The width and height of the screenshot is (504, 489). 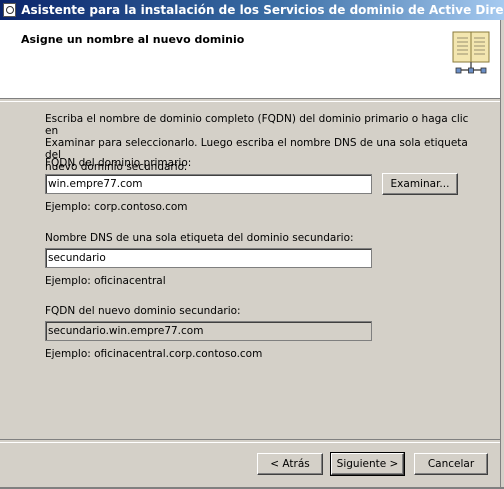 What do you see at coordinates (290, 464) in the screenshot?
I see `back-button: < Atrás` at bounding box center [290, 464].